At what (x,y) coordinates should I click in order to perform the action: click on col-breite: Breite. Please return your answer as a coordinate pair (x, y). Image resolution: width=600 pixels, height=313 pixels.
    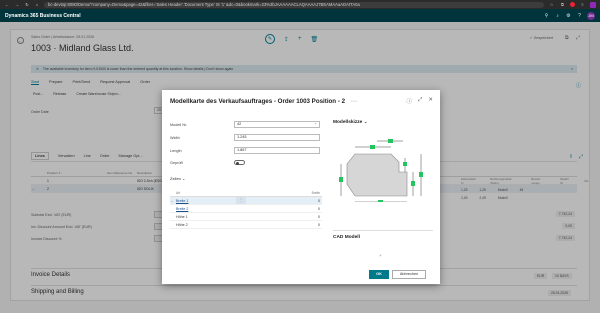
    Looking at the image, I should click on (284, 193).